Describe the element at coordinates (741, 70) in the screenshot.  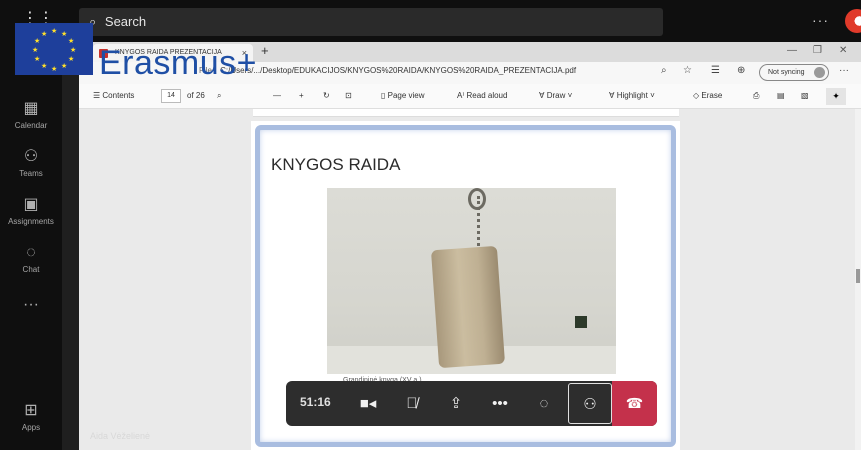
I see `collections-icon: ⊕` at that location.